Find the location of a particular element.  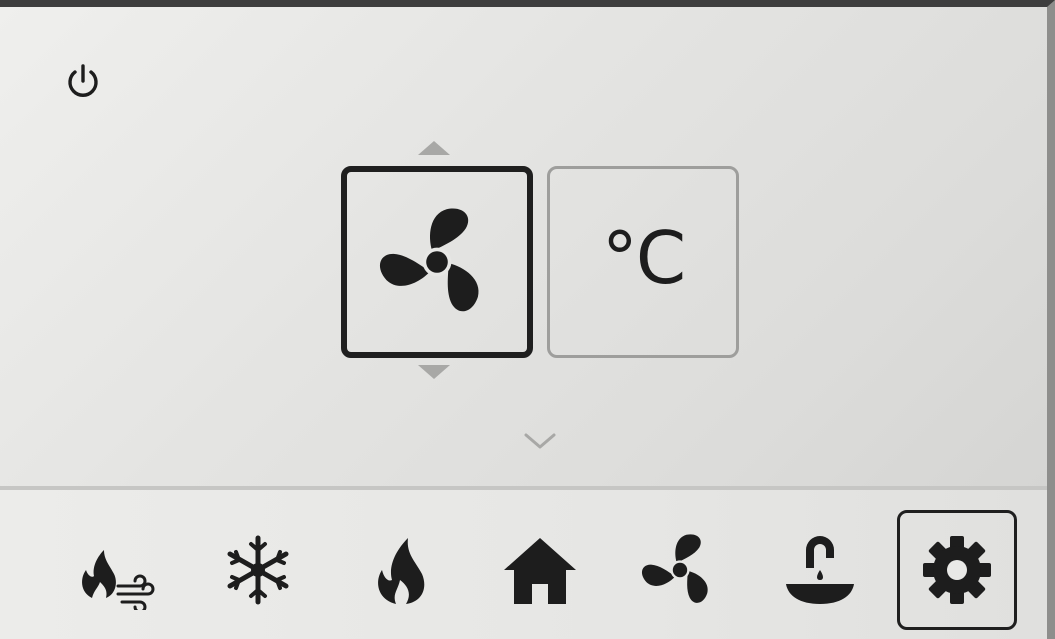

tap-basin-icon is located at coordinates (820, 570).